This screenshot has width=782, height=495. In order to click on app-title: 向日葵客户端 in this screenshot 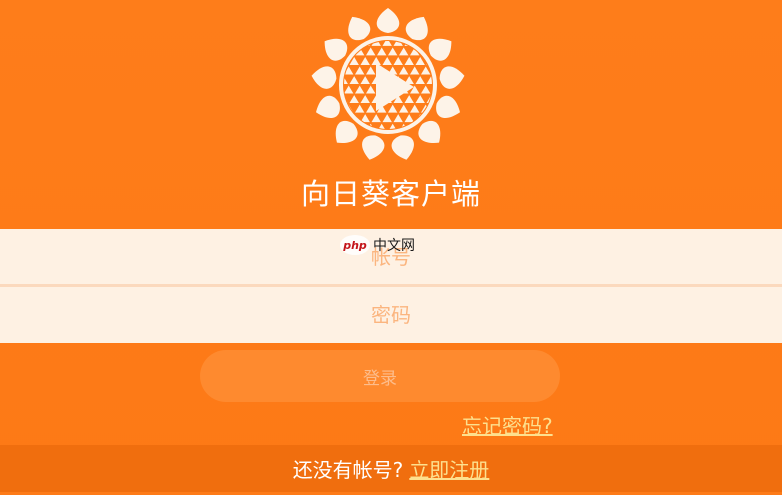, I will do `click(390, 194)`.